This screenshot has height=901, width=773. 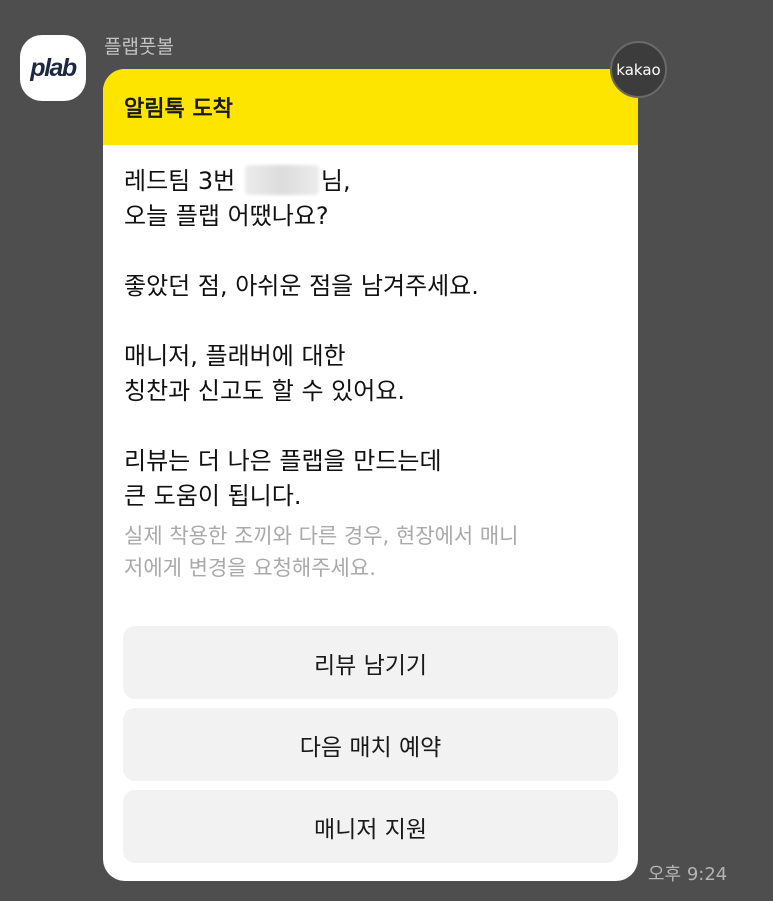 What do you see at coordinates (370, 662) in the screenshot?
I see `leave-review-button: 리뷰 남기기` at bounding box center [370, 662].